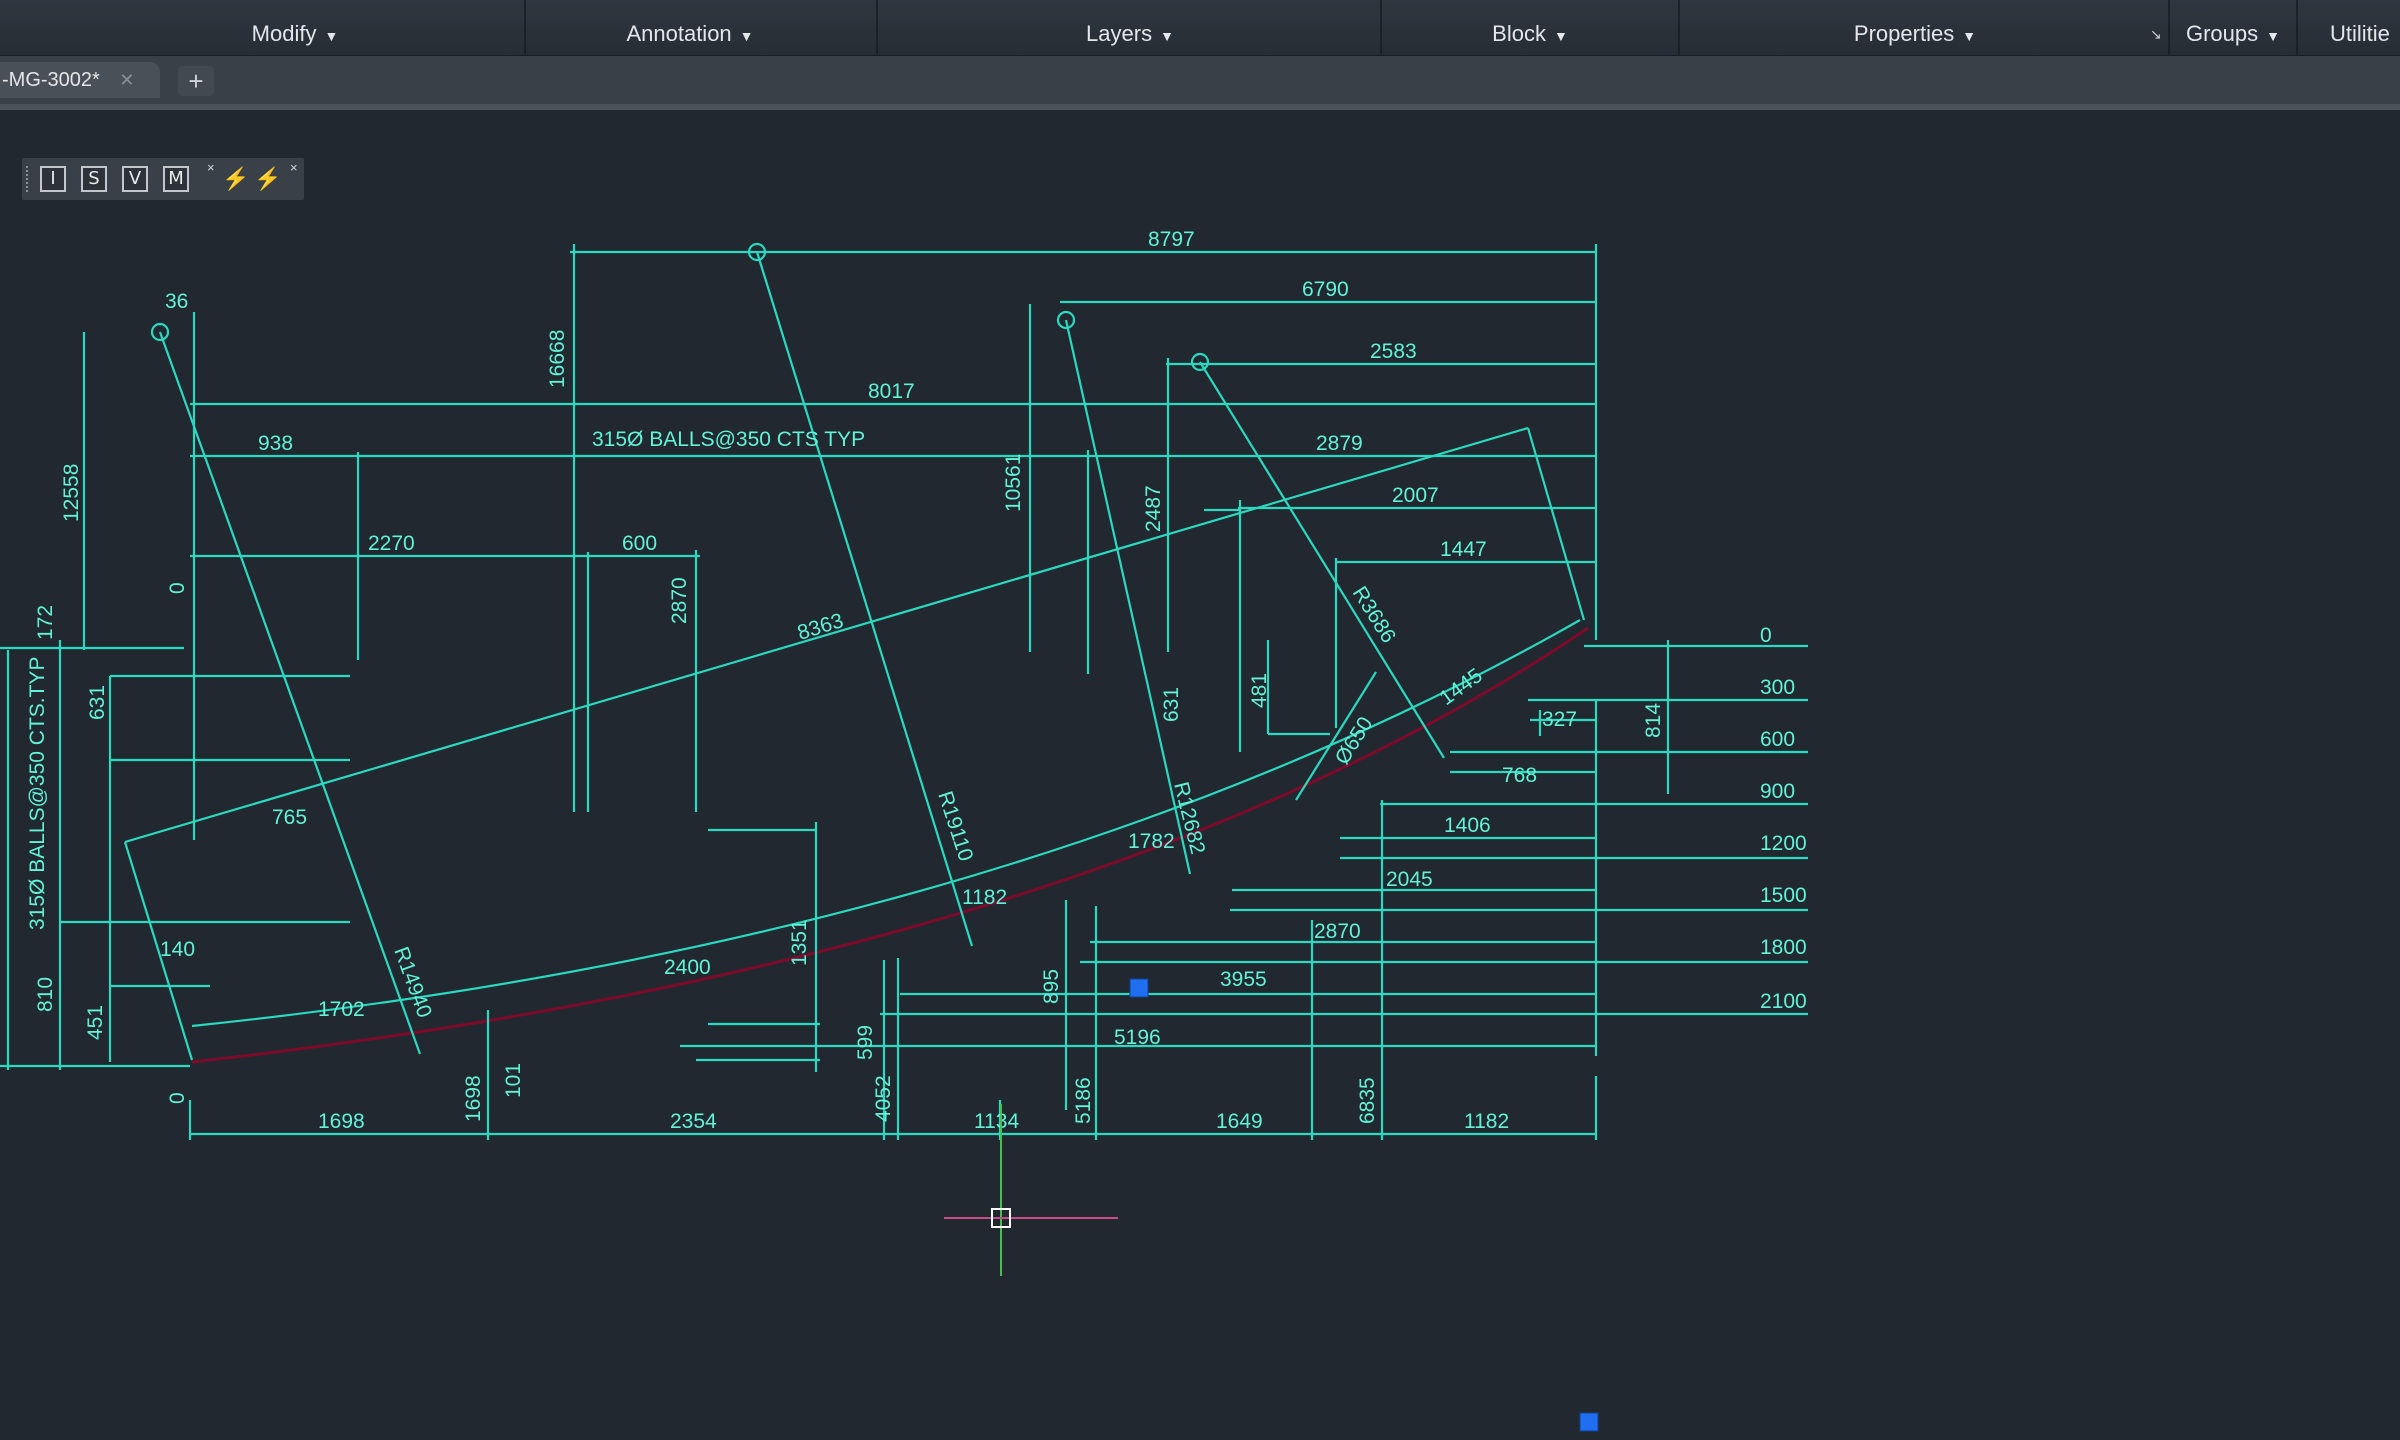  Describe the element at coordinates (176, 301) in the screenshot. I see `dim-text: 36` at that location.